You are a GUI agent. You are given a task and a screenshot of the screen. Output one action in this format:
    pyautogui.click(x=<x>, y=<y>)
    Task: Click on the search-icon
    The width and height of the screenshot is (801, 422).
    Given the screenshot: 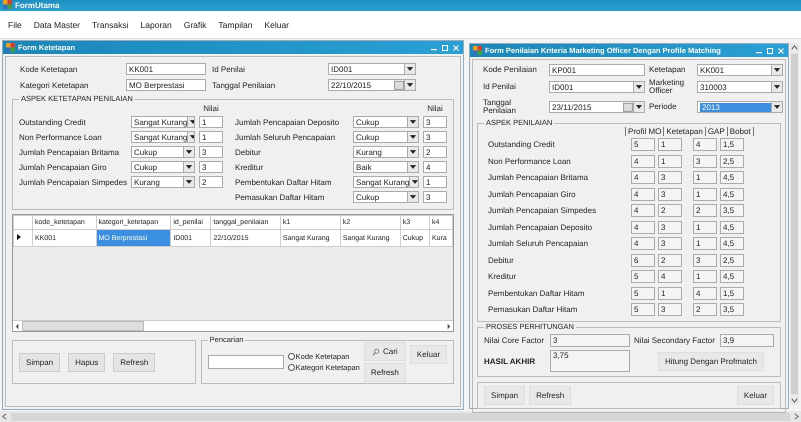 What is the action you would take?
    pyautogui.click(x=376, y=352)
    